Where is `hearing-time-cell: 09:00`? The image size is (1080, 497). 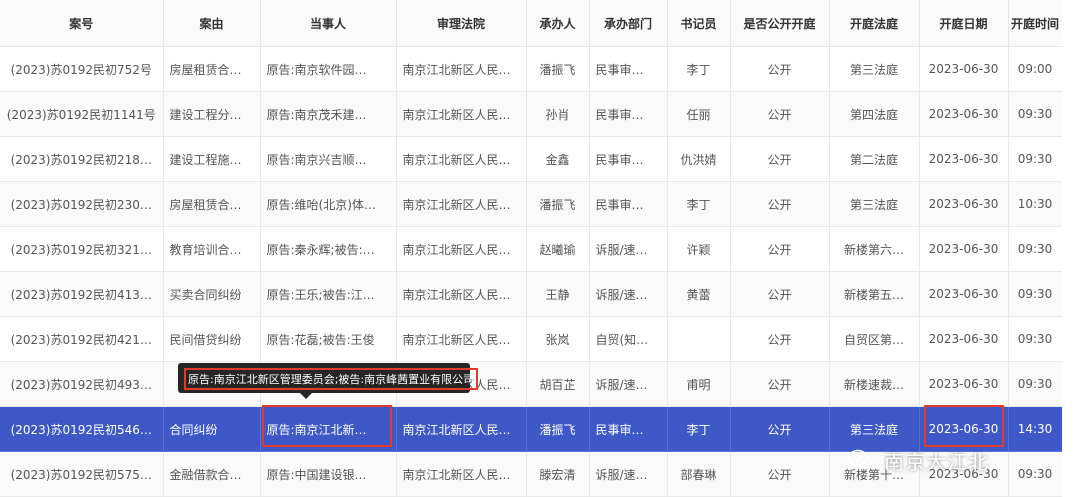 hearing-time-cell: 09:00 is located at coordinates (1035, 69).